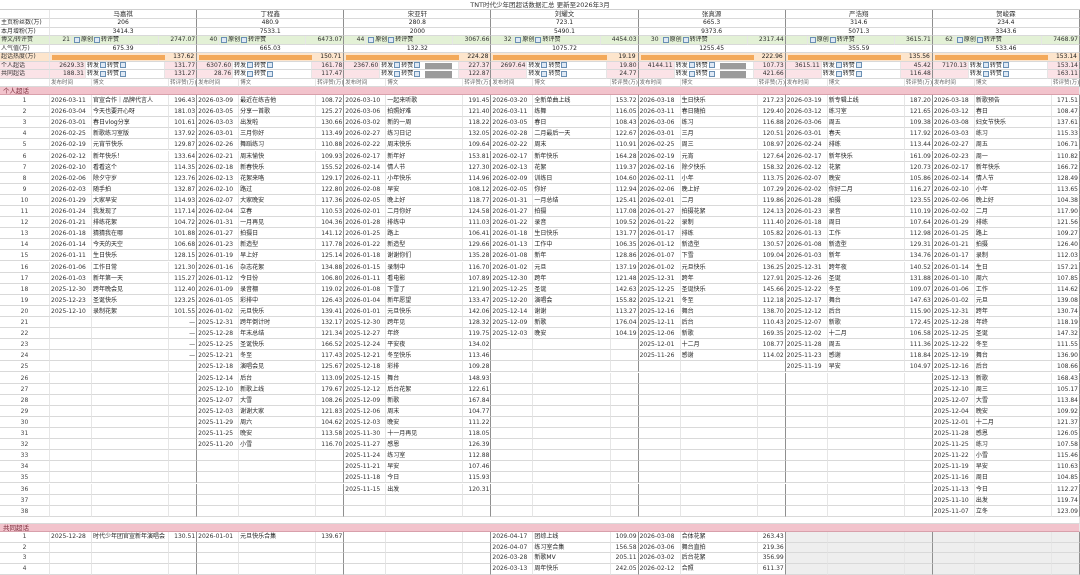  I want to click on summary-label-topic: 超话热度(万), so click(25, 57).